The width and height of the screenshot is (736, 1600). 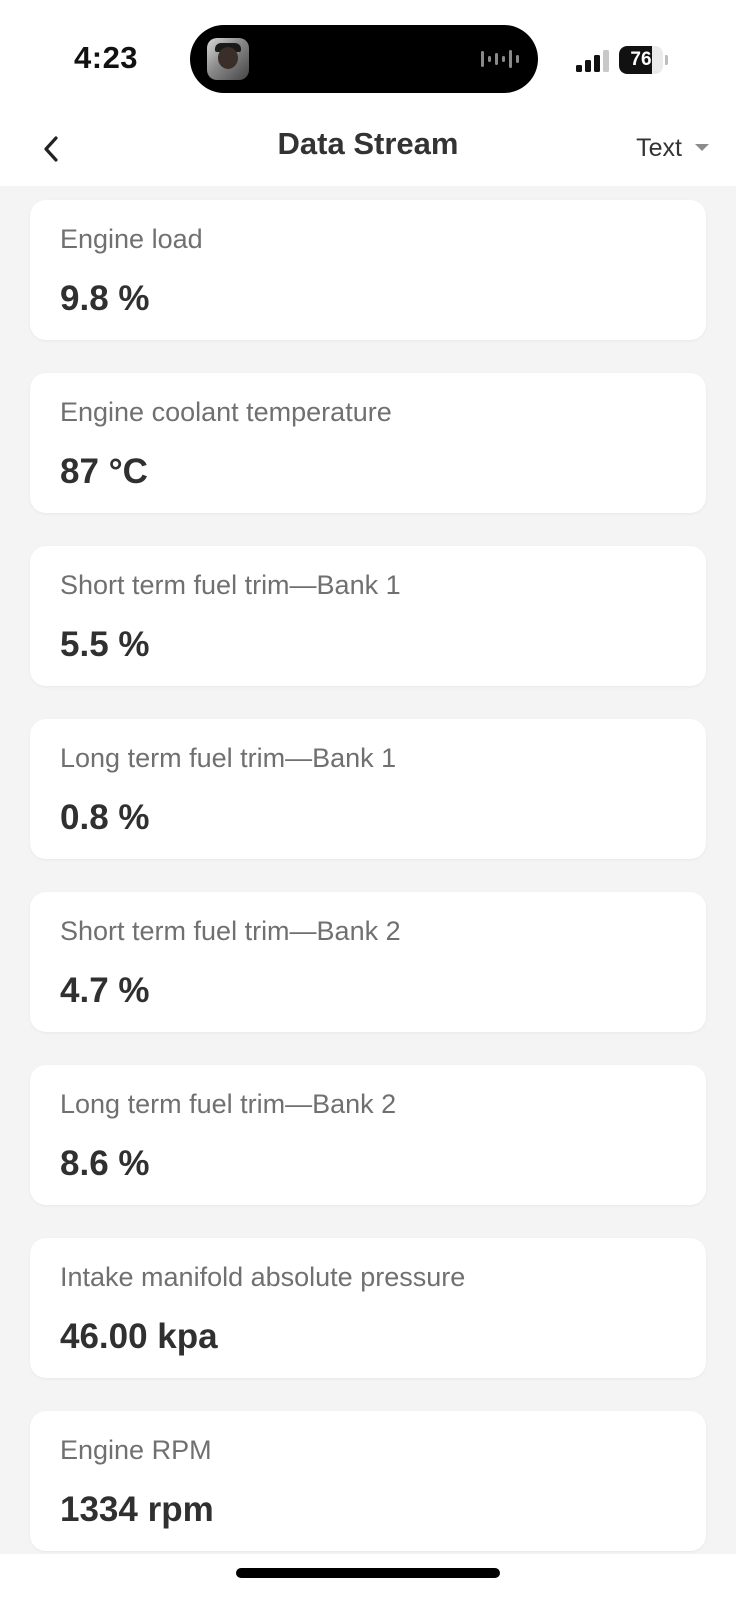 I want to click on parameter-name: Engine coolant temperature, so click(x=226, y=412).